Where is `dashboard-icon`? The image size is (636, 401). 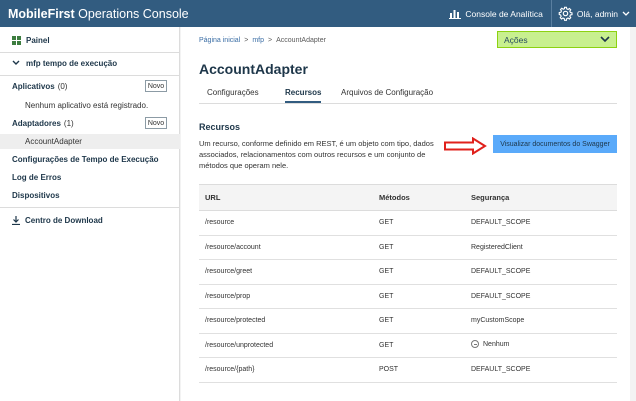 dashboard-icon is located at coordinates (16, 40).